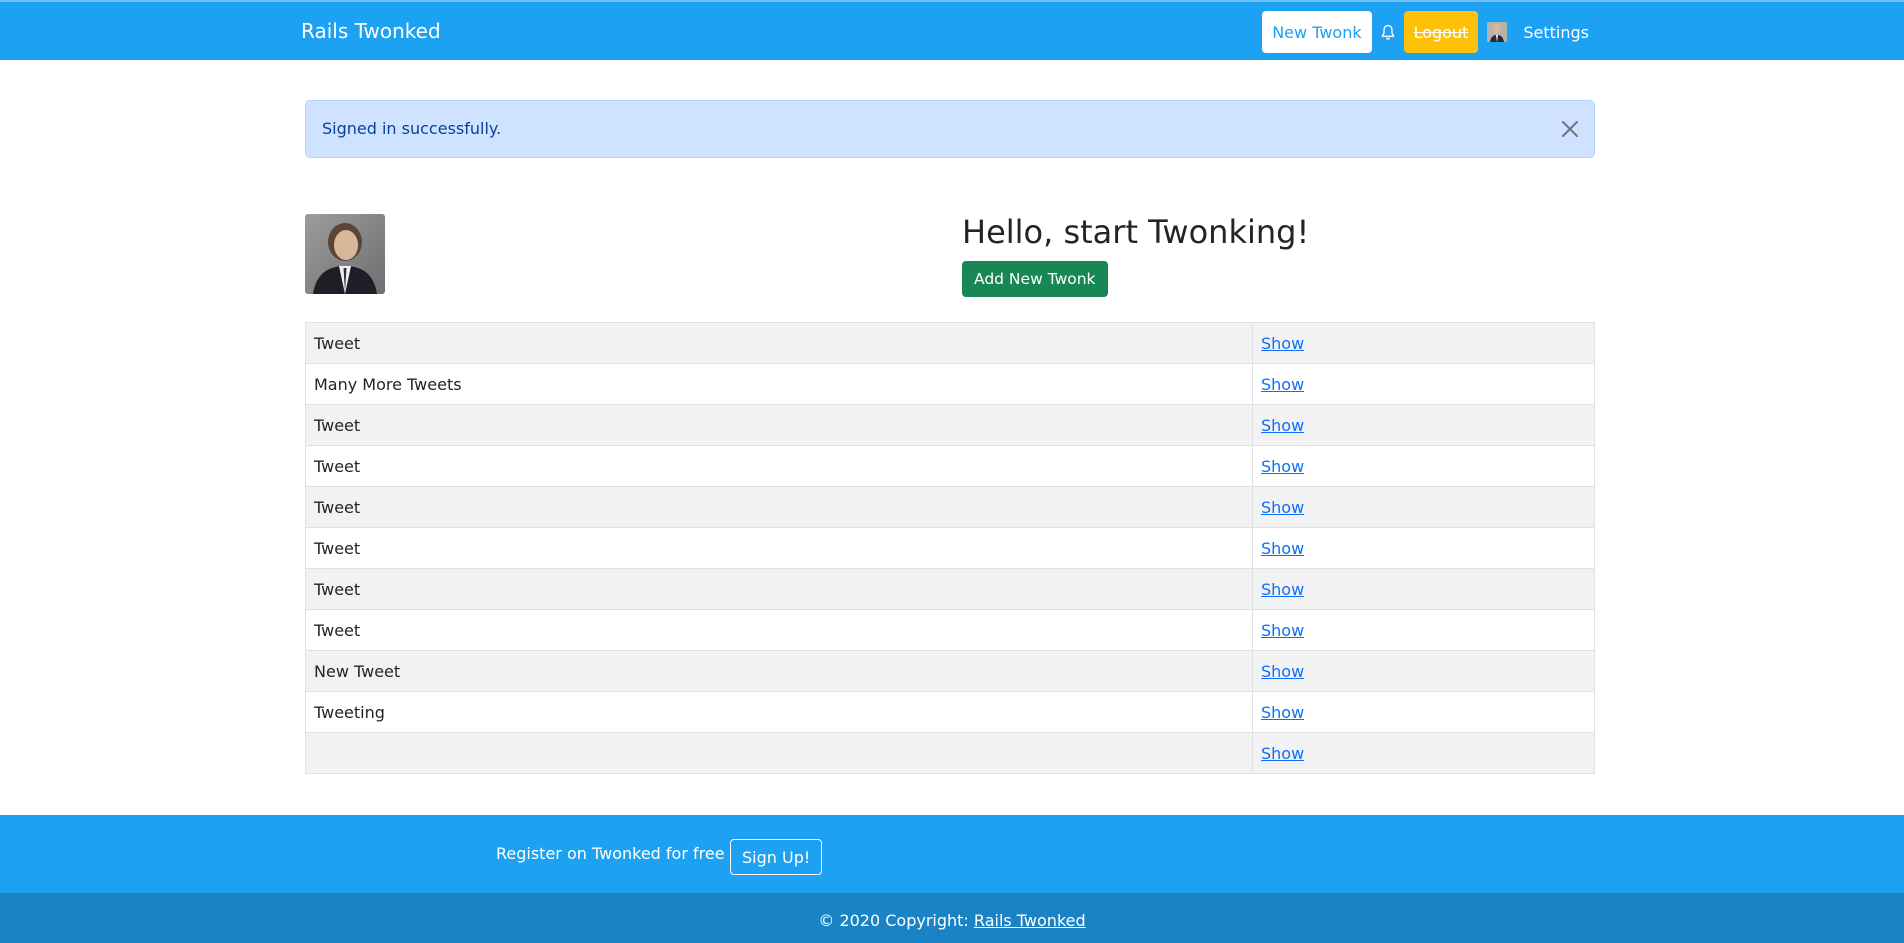 This screenshot has height=943, width=1904. I want to click on close-icon, so click(1570, 129).